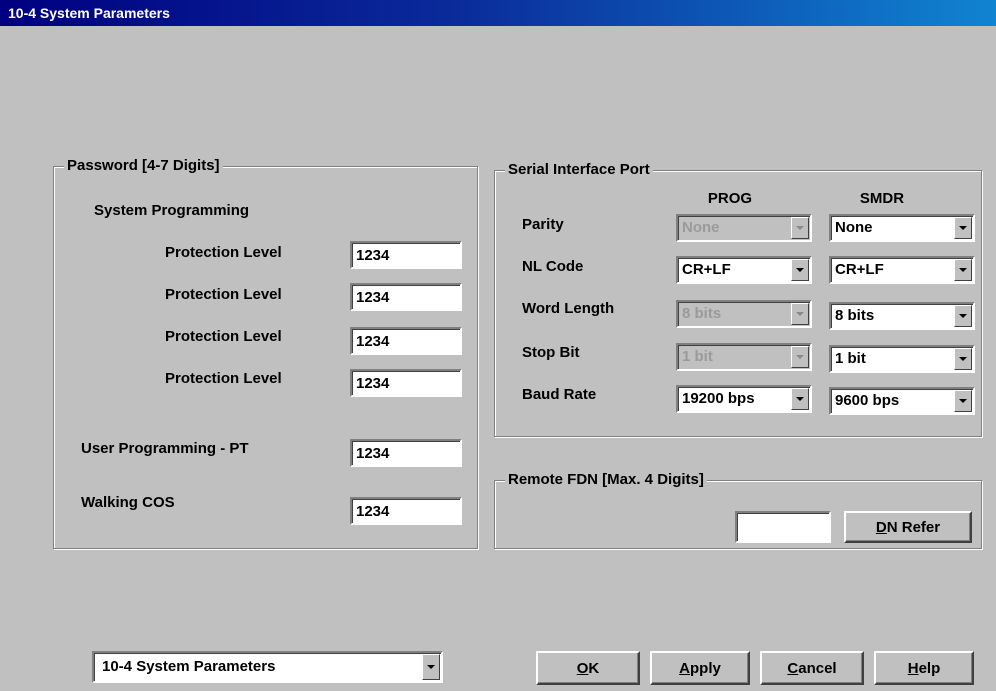 This screenshot has width=996, height=691. Describe the element at coordinates (406, 453) in the screenshot. I see `user-programming-input: 1234` at that location.